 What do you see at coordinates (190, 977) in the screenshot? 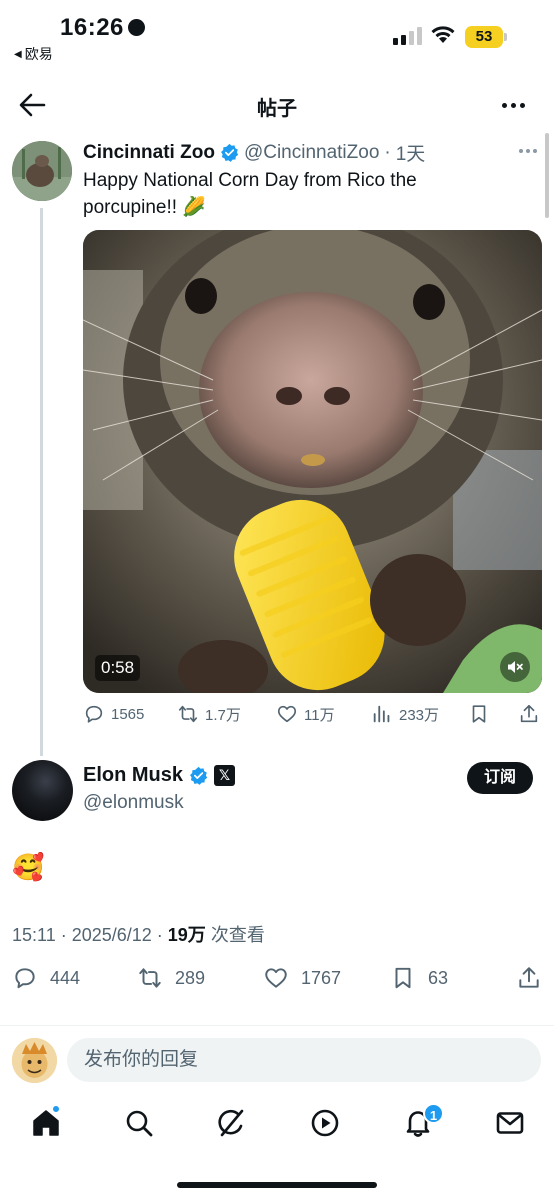
I see `repost-count: 289` at bounding box center [190, 977].